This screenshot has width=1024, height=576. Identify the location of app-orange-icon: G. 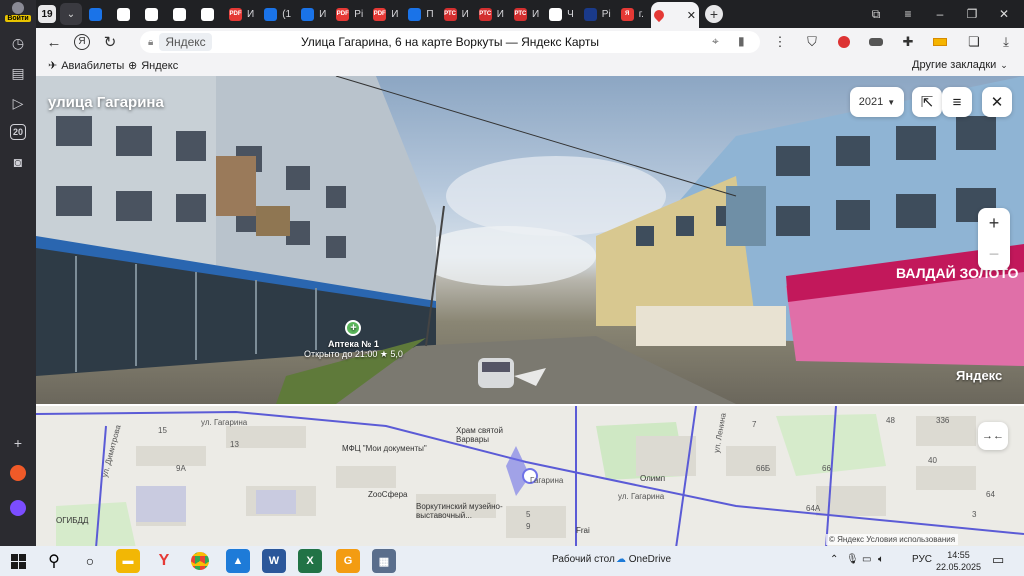
(348, 561).